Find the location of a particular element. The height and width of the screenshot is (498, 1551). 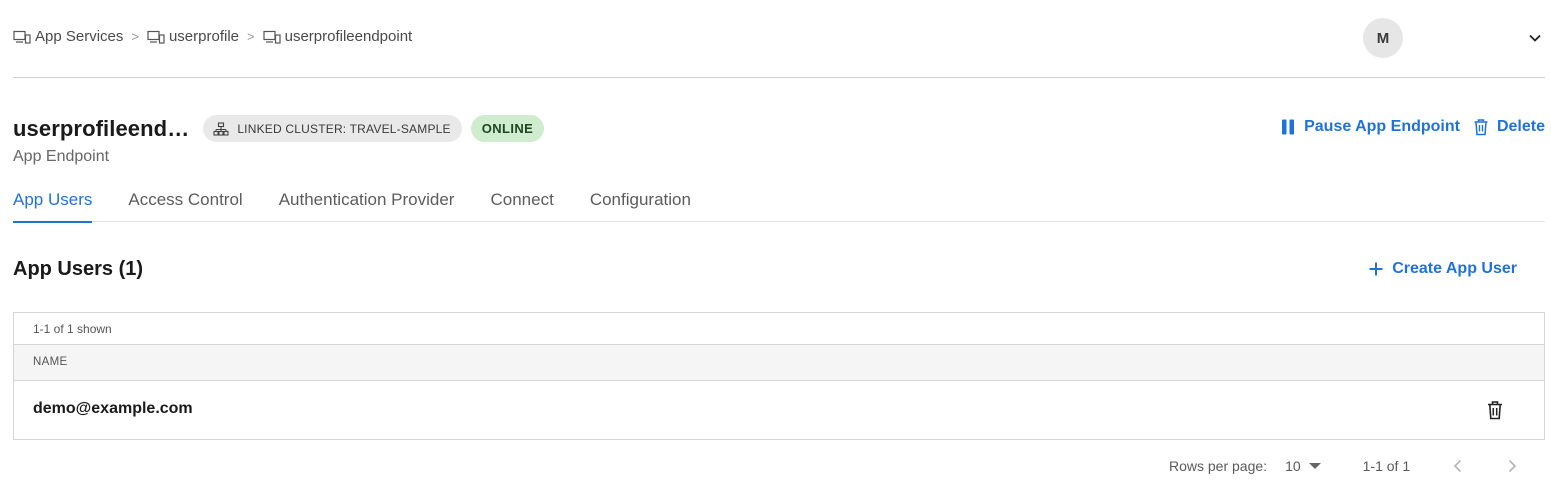

tab-access-control: Access Control is located at coordinates (185, 204).